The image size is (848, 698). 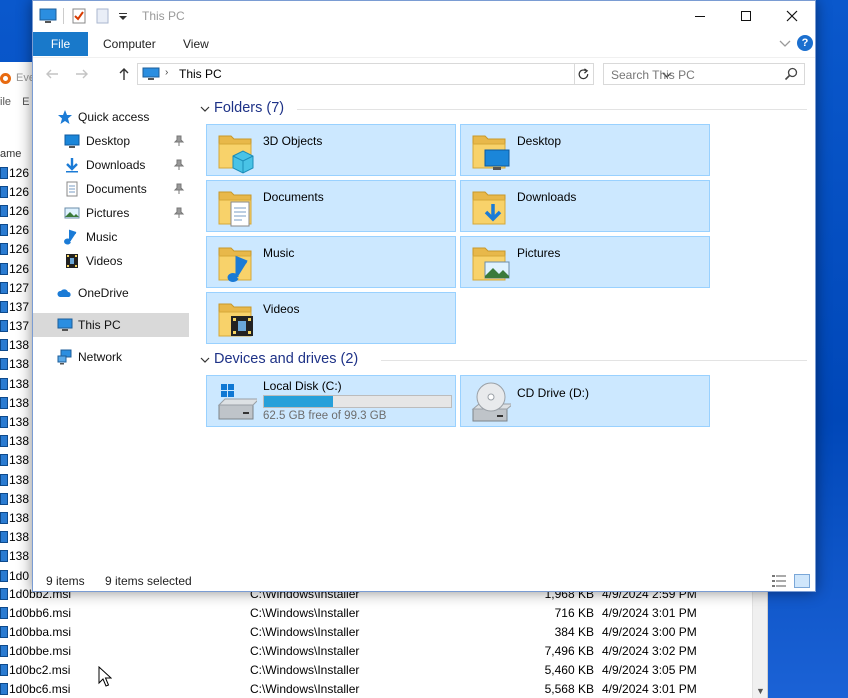 I want to click on close-button, so click(x=792, y=16).